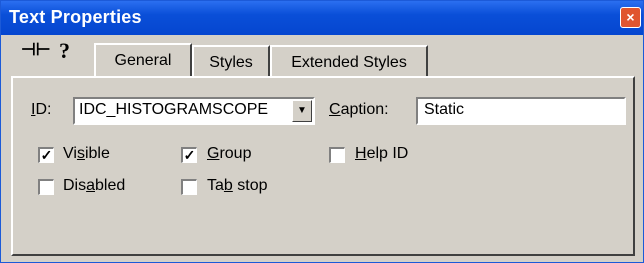 The width and height of the screenshot is (644, 263). I want to click on close-icon: ×, so click(630, 17).